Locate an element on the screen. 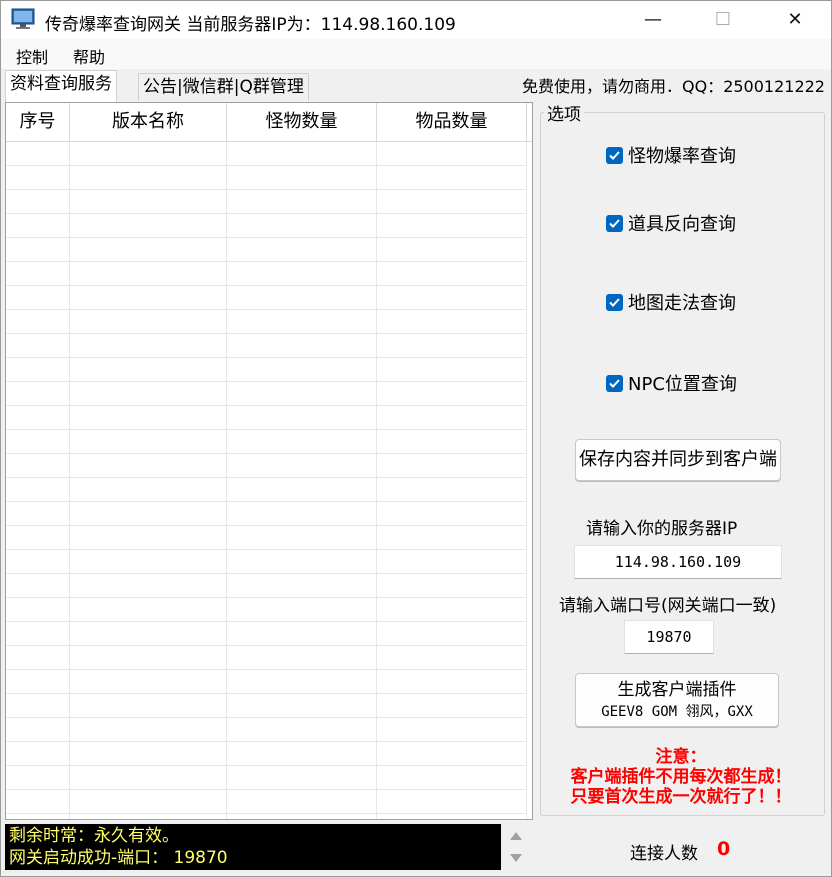 This screenshot has width=832, height=877. warning-line-2: 只要首次生成一次就行了！！ is located at coordinates (681, 797).